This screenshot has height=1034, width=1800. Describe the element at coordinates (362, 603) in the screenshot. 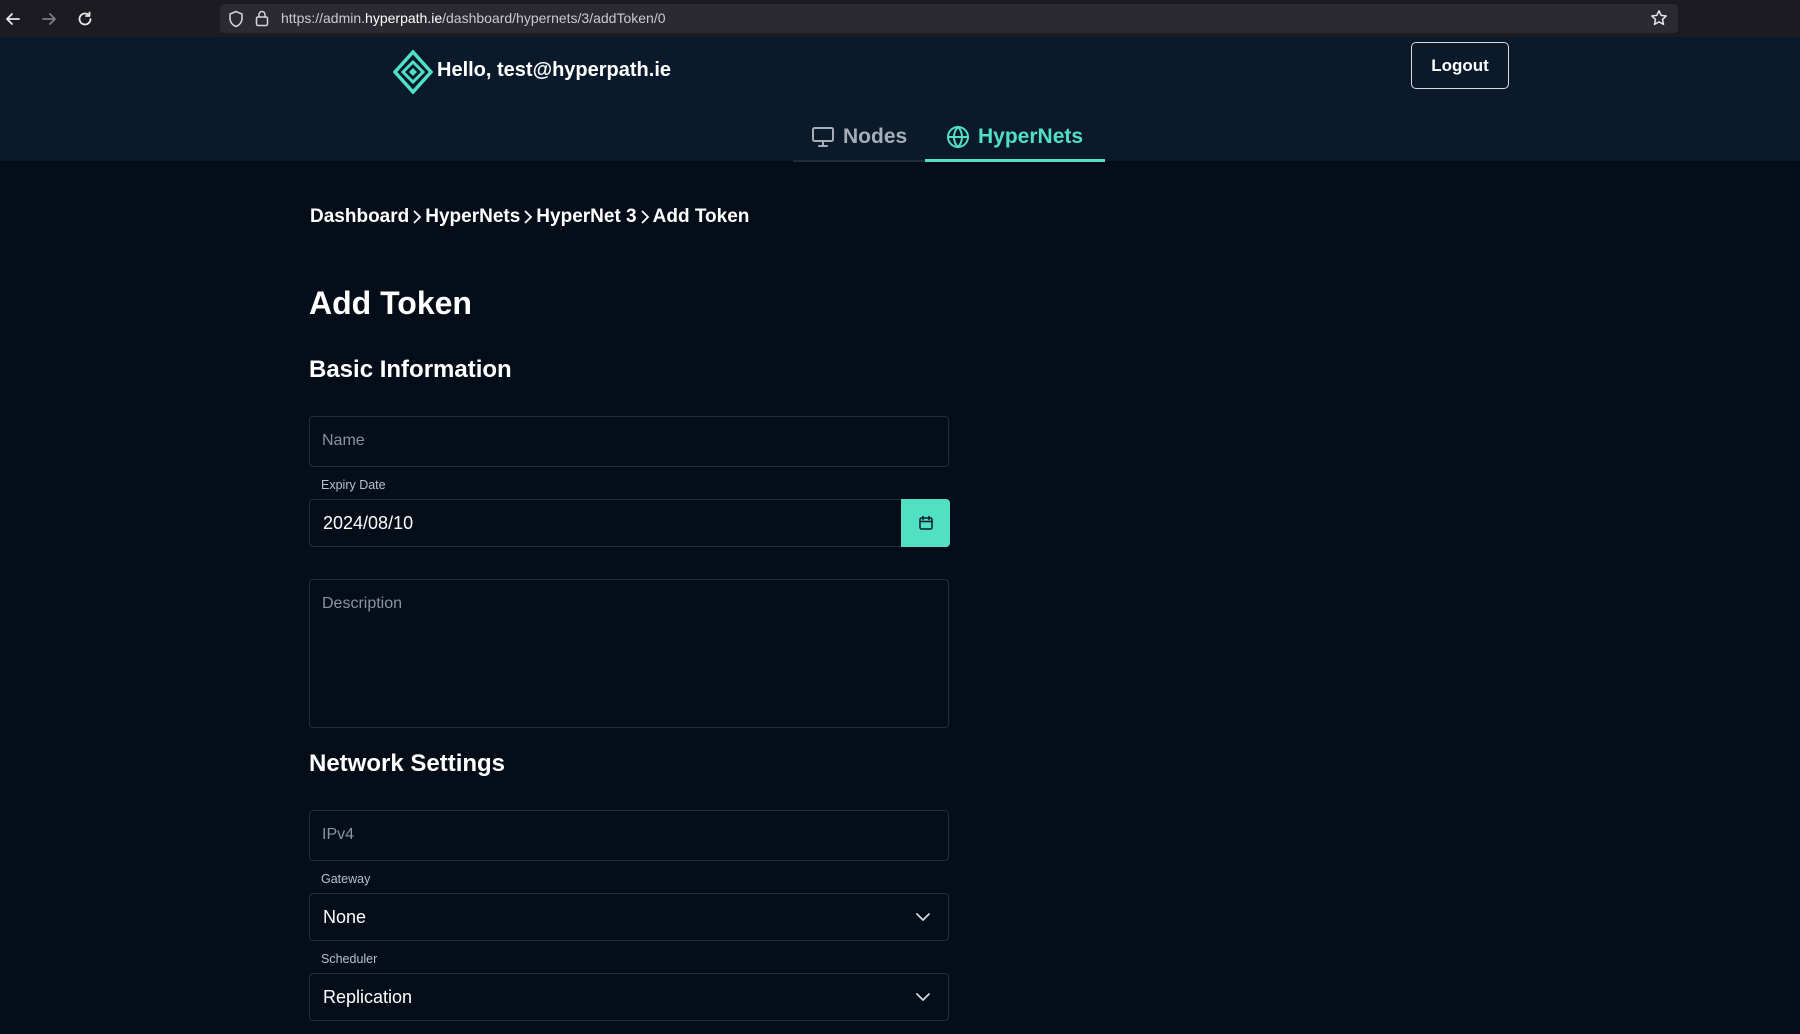

I see `description-placeholder: Description` at that location.